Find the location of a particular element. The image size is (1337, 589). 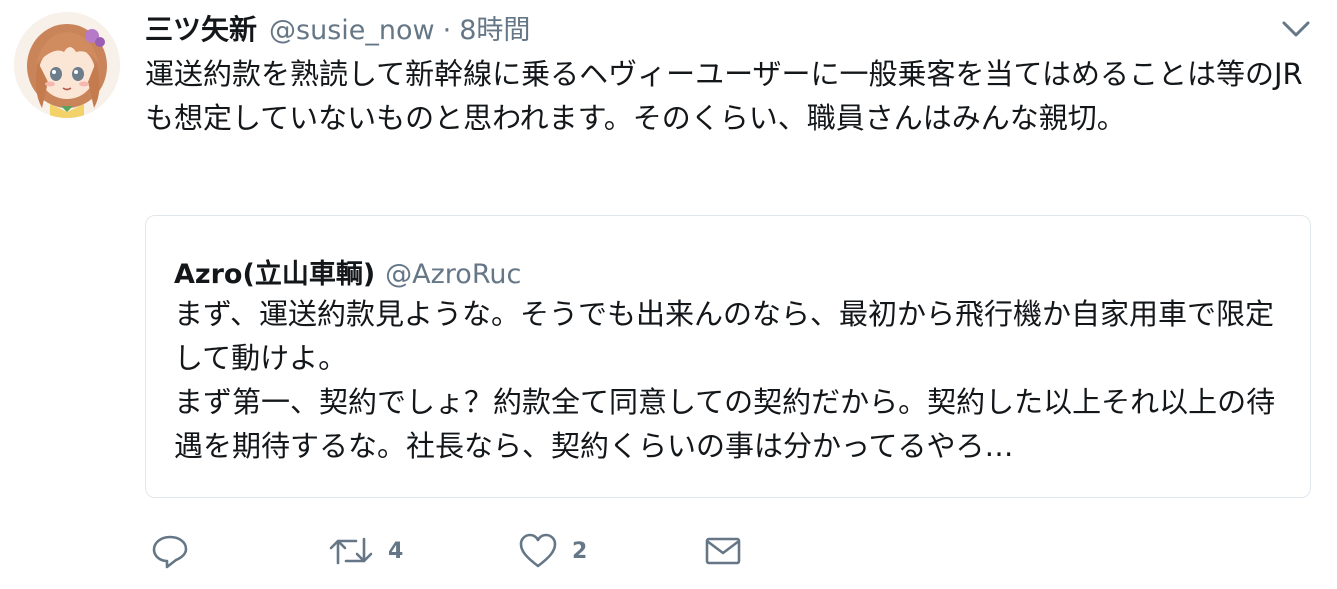

quoted-author-display-name: Azro(立山車輌) is located at coordinates (275, 274).